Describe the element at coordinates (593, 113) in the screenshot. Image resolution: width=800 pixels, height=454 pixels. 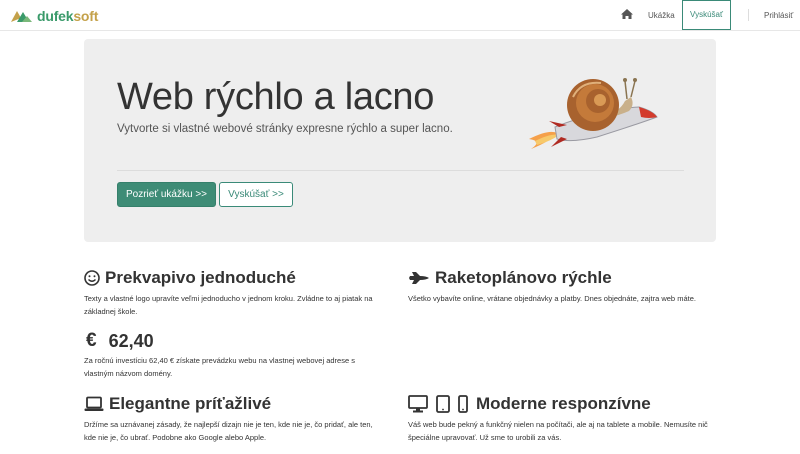
I see `snail-rocket-illustration` at that location.